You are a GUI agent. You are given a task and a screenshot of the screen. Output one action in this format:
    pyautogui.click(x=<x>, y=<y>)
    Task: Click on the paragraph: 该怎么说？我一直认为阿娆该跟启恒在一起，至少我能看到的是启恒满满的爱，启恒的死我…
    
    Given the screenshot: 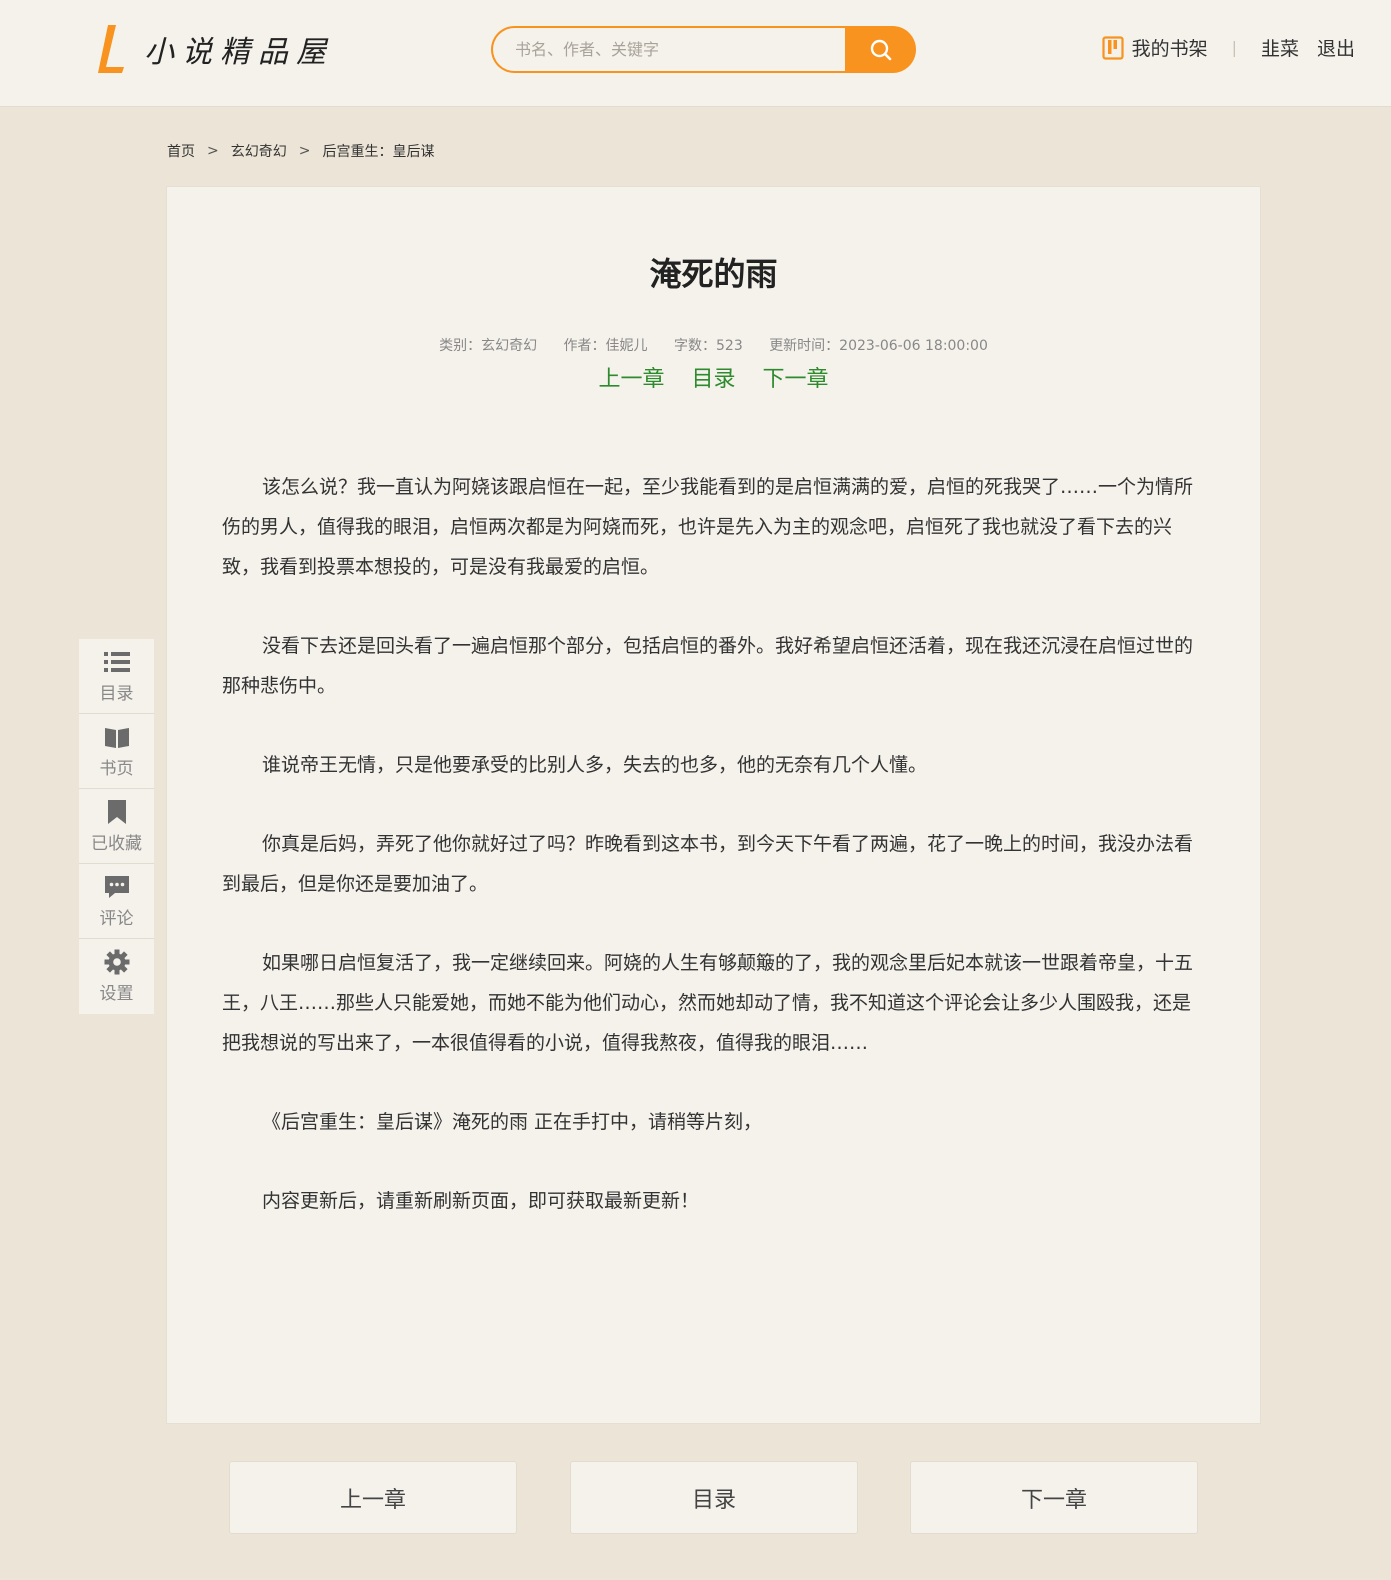 What is the action you would take?
    pyautogui.click(x=708, y=527)
    